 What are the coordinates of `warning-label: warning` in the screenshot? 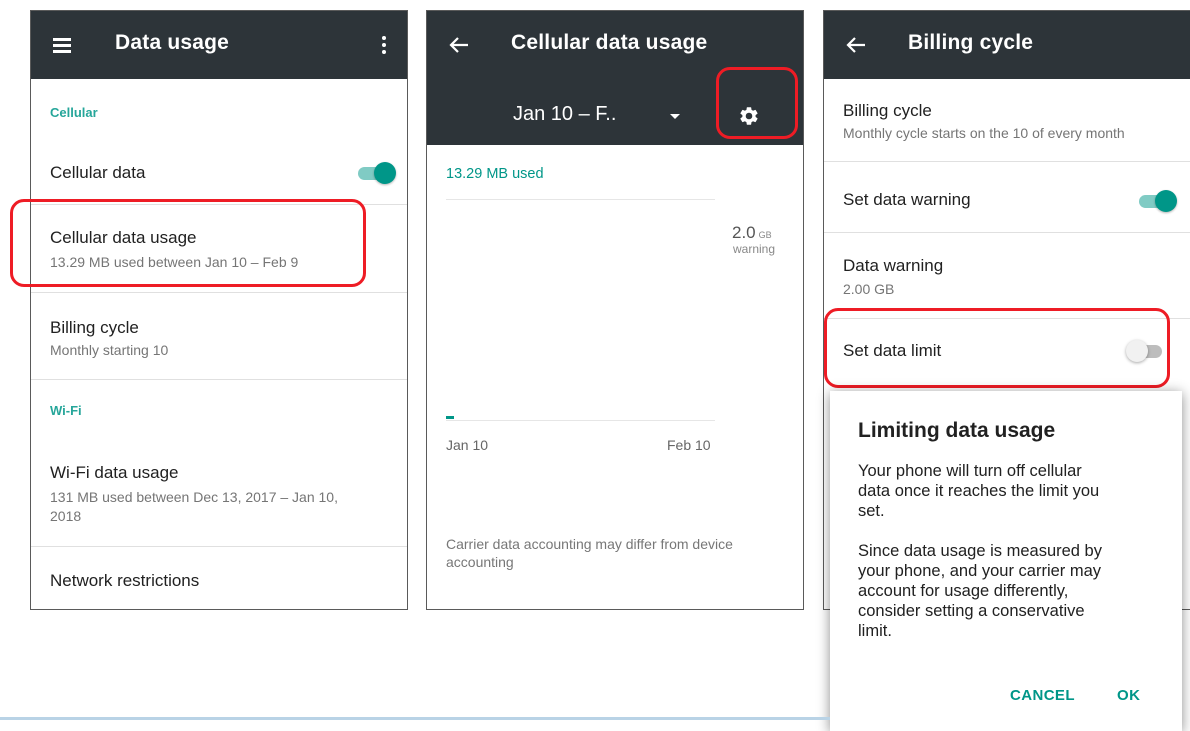 It's located at (754, 249).